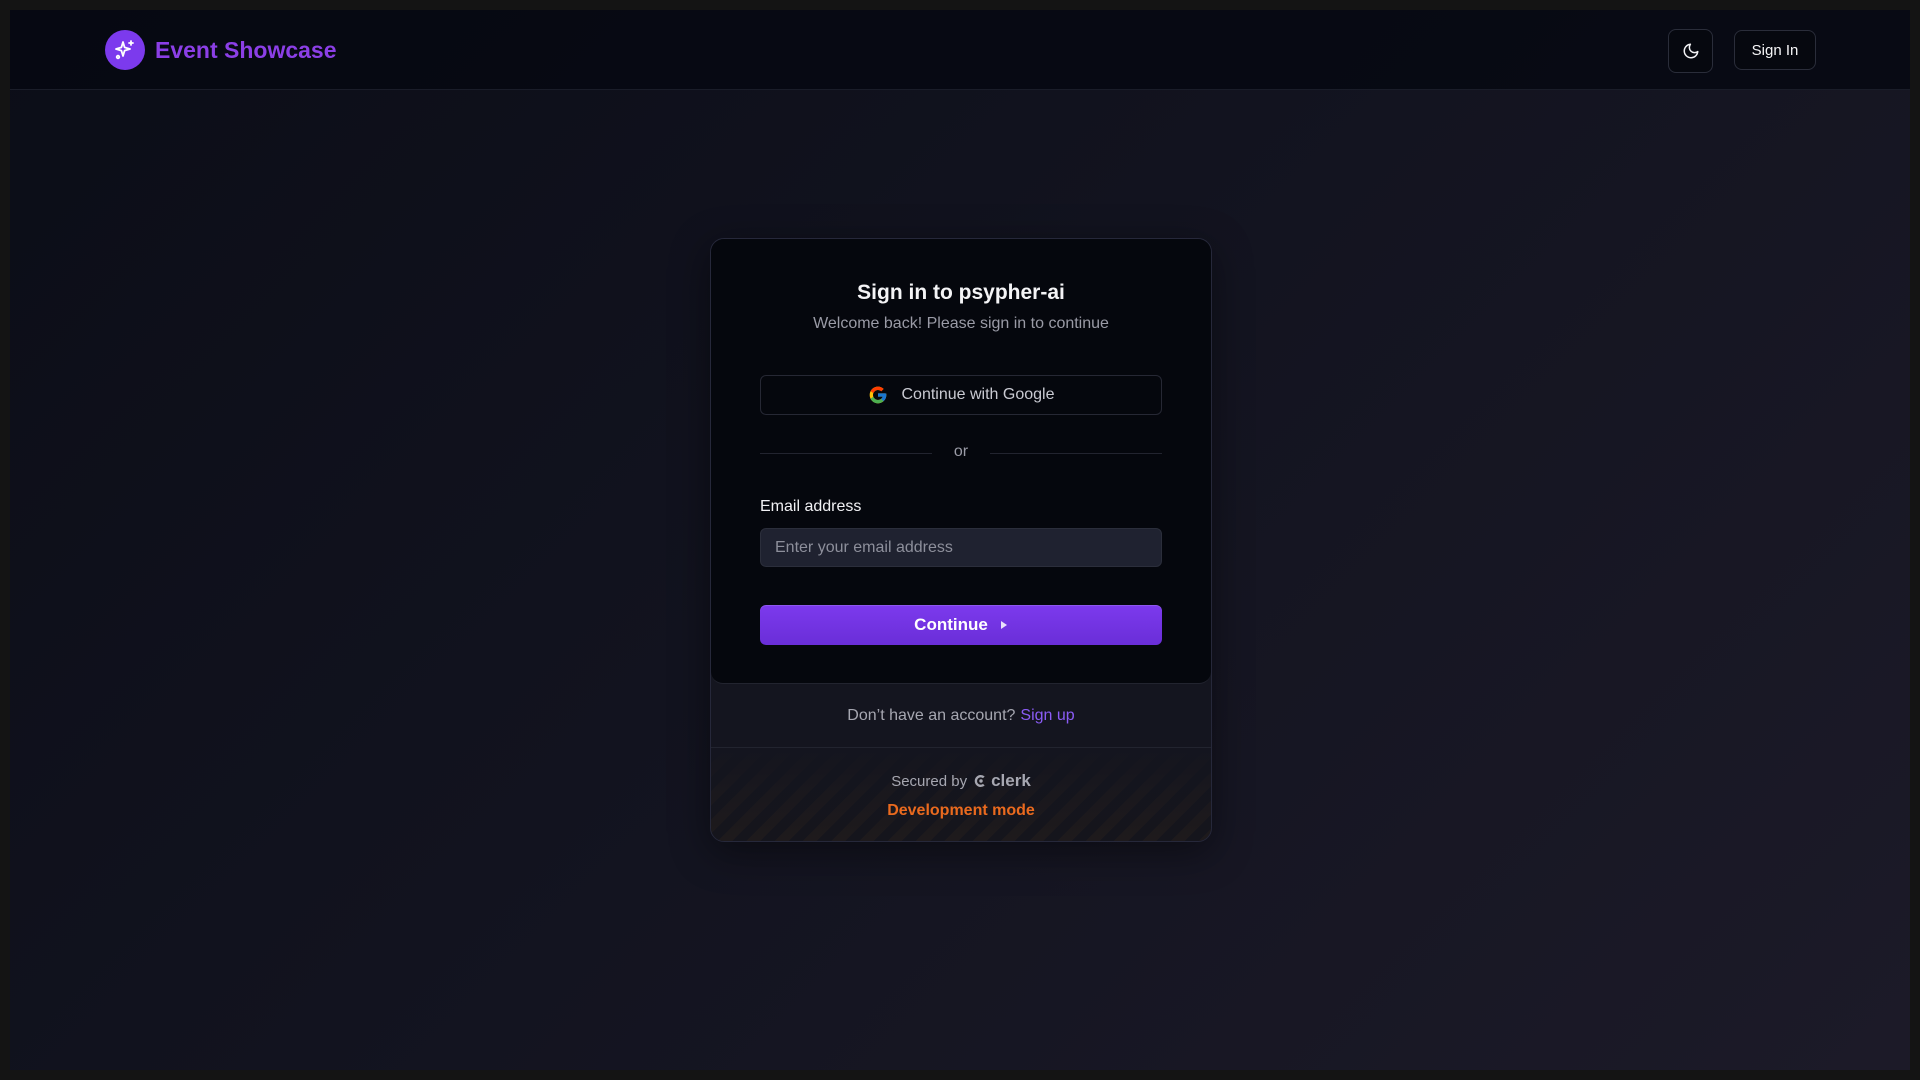 The width and height of the screenshot is (1920, 1080). I want to click on secured-by-text: Secured by, so click(929, 781).